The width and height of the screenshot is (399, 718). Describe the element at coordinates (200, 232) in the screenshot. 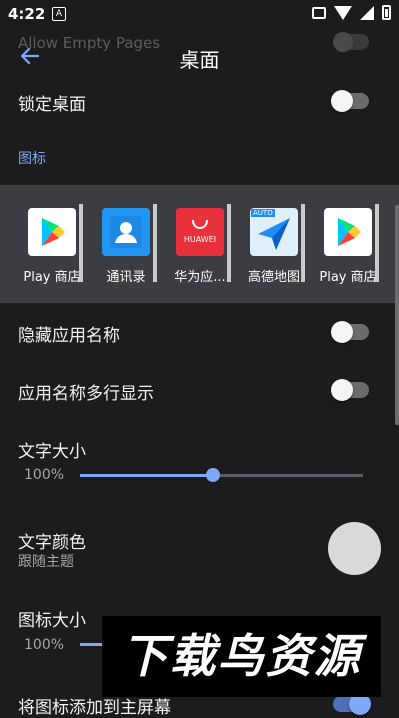

I see `huawei-appgallery-icon: HUAWEI` at that location.